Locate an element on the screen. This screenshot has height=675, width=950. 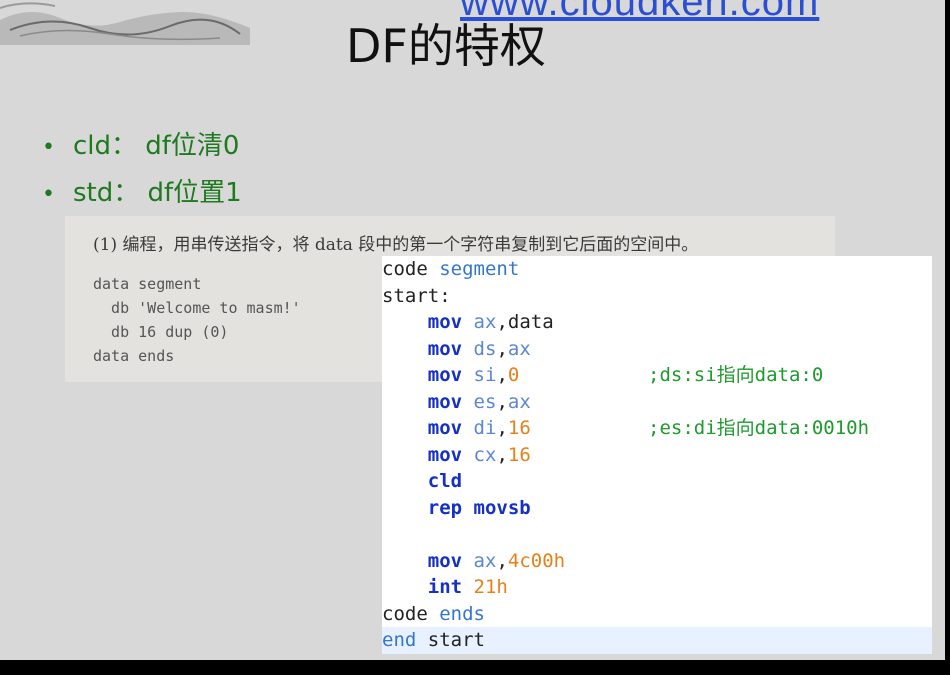
code-line: db 'Welcome to masm!' is located at coordinates (197, 308).